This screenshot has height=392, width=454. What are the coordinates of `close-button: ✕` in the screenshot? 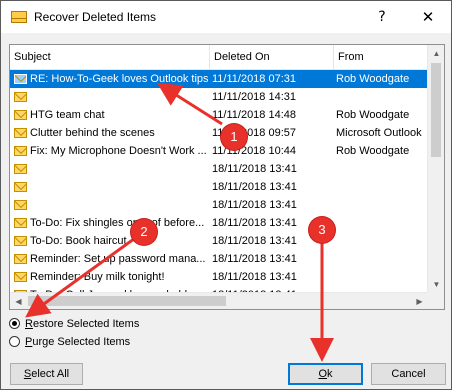 It's located at (428, 17).